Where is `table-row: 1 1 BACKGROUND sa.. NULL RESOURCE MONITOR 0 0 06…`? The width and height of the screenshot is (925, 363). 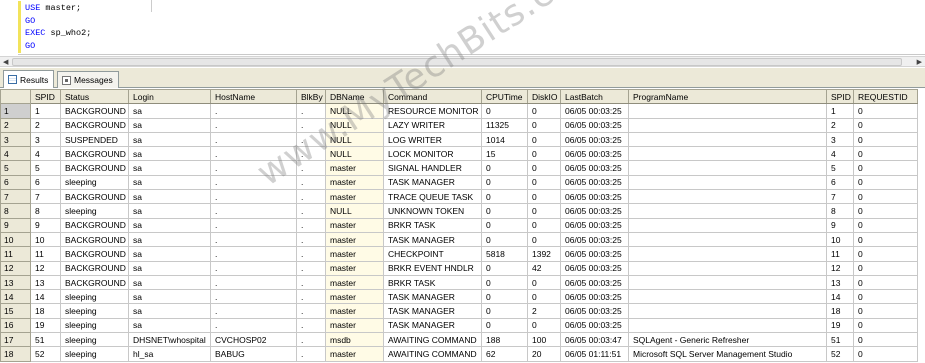 table-row: 1 1 BACKGROUND sa.. NULL RESOURCE MONITOR 0 0 06… is located at coordinates (459, 111).